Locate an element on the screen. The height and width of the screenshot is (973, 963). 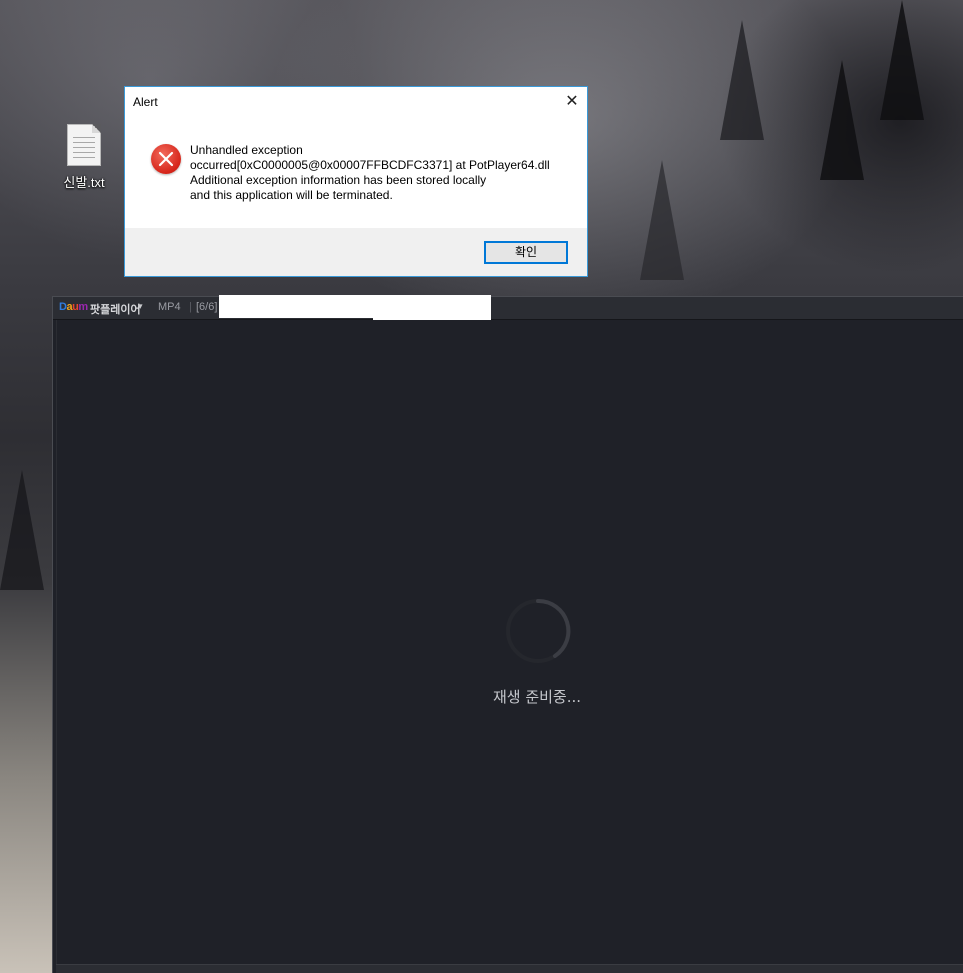
text-file-icon is located at coordinates (84, 145).